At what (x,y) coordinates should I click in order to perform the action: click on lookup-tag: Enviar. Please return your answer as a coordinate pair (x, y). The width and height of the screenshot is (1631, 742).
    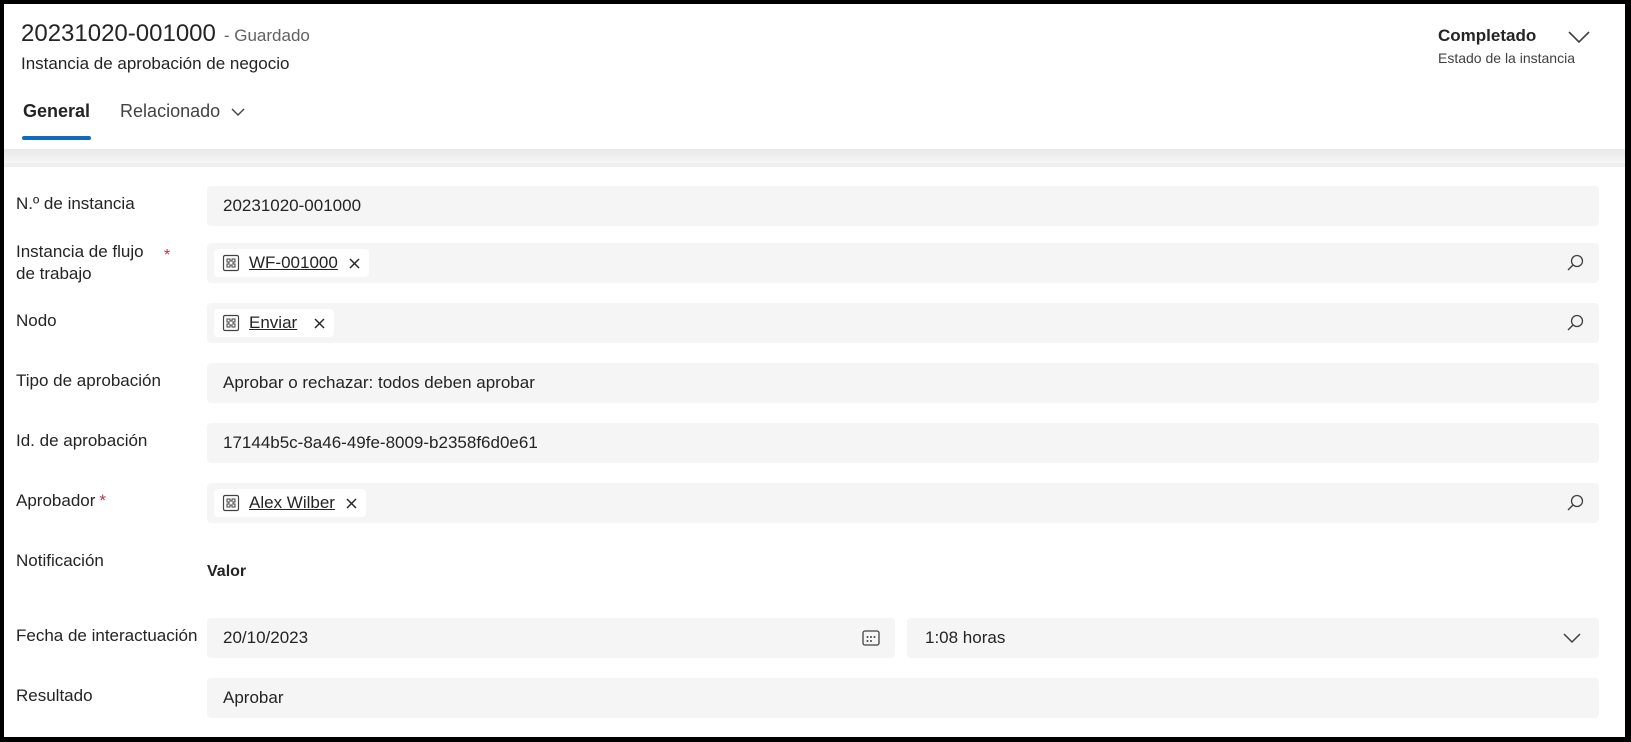
    Looking at the image, I should click on (274, 323).